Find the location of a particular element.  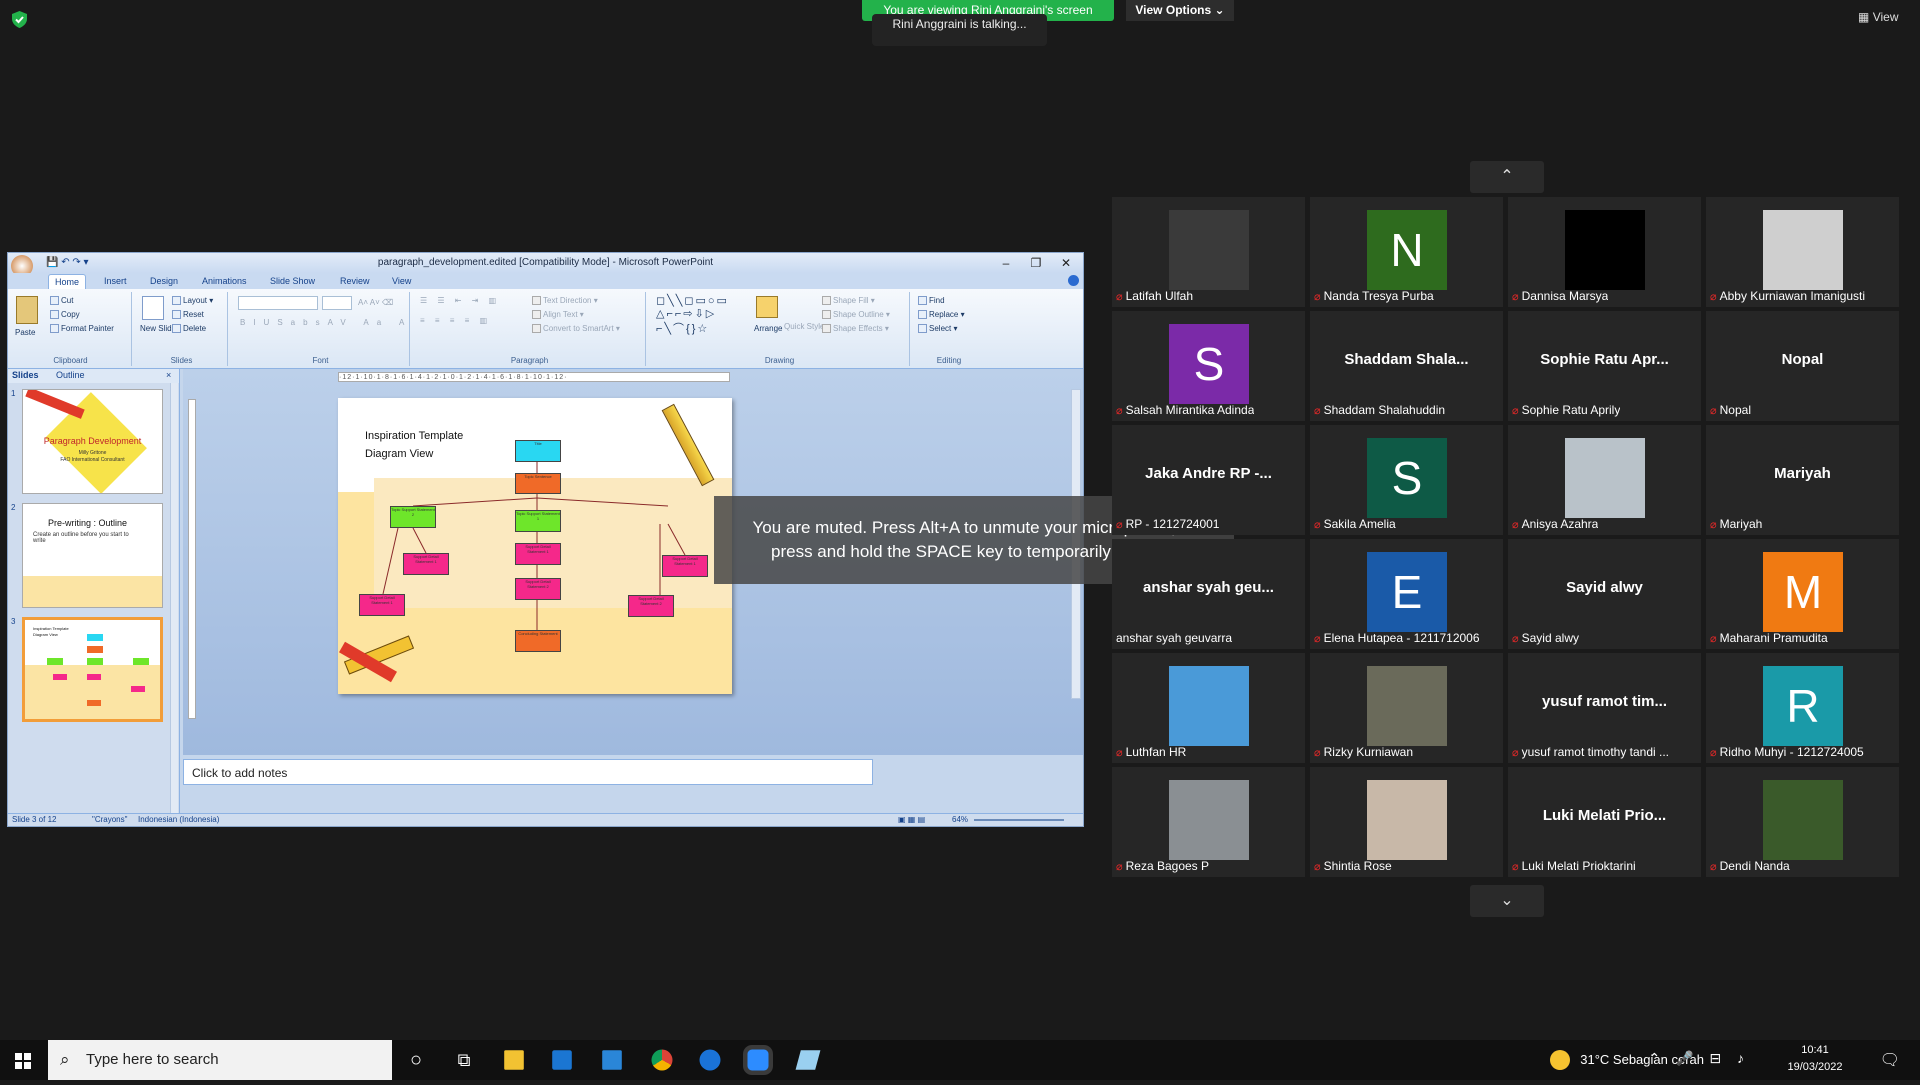

select-label: Select is located at coordinates (940, 328).